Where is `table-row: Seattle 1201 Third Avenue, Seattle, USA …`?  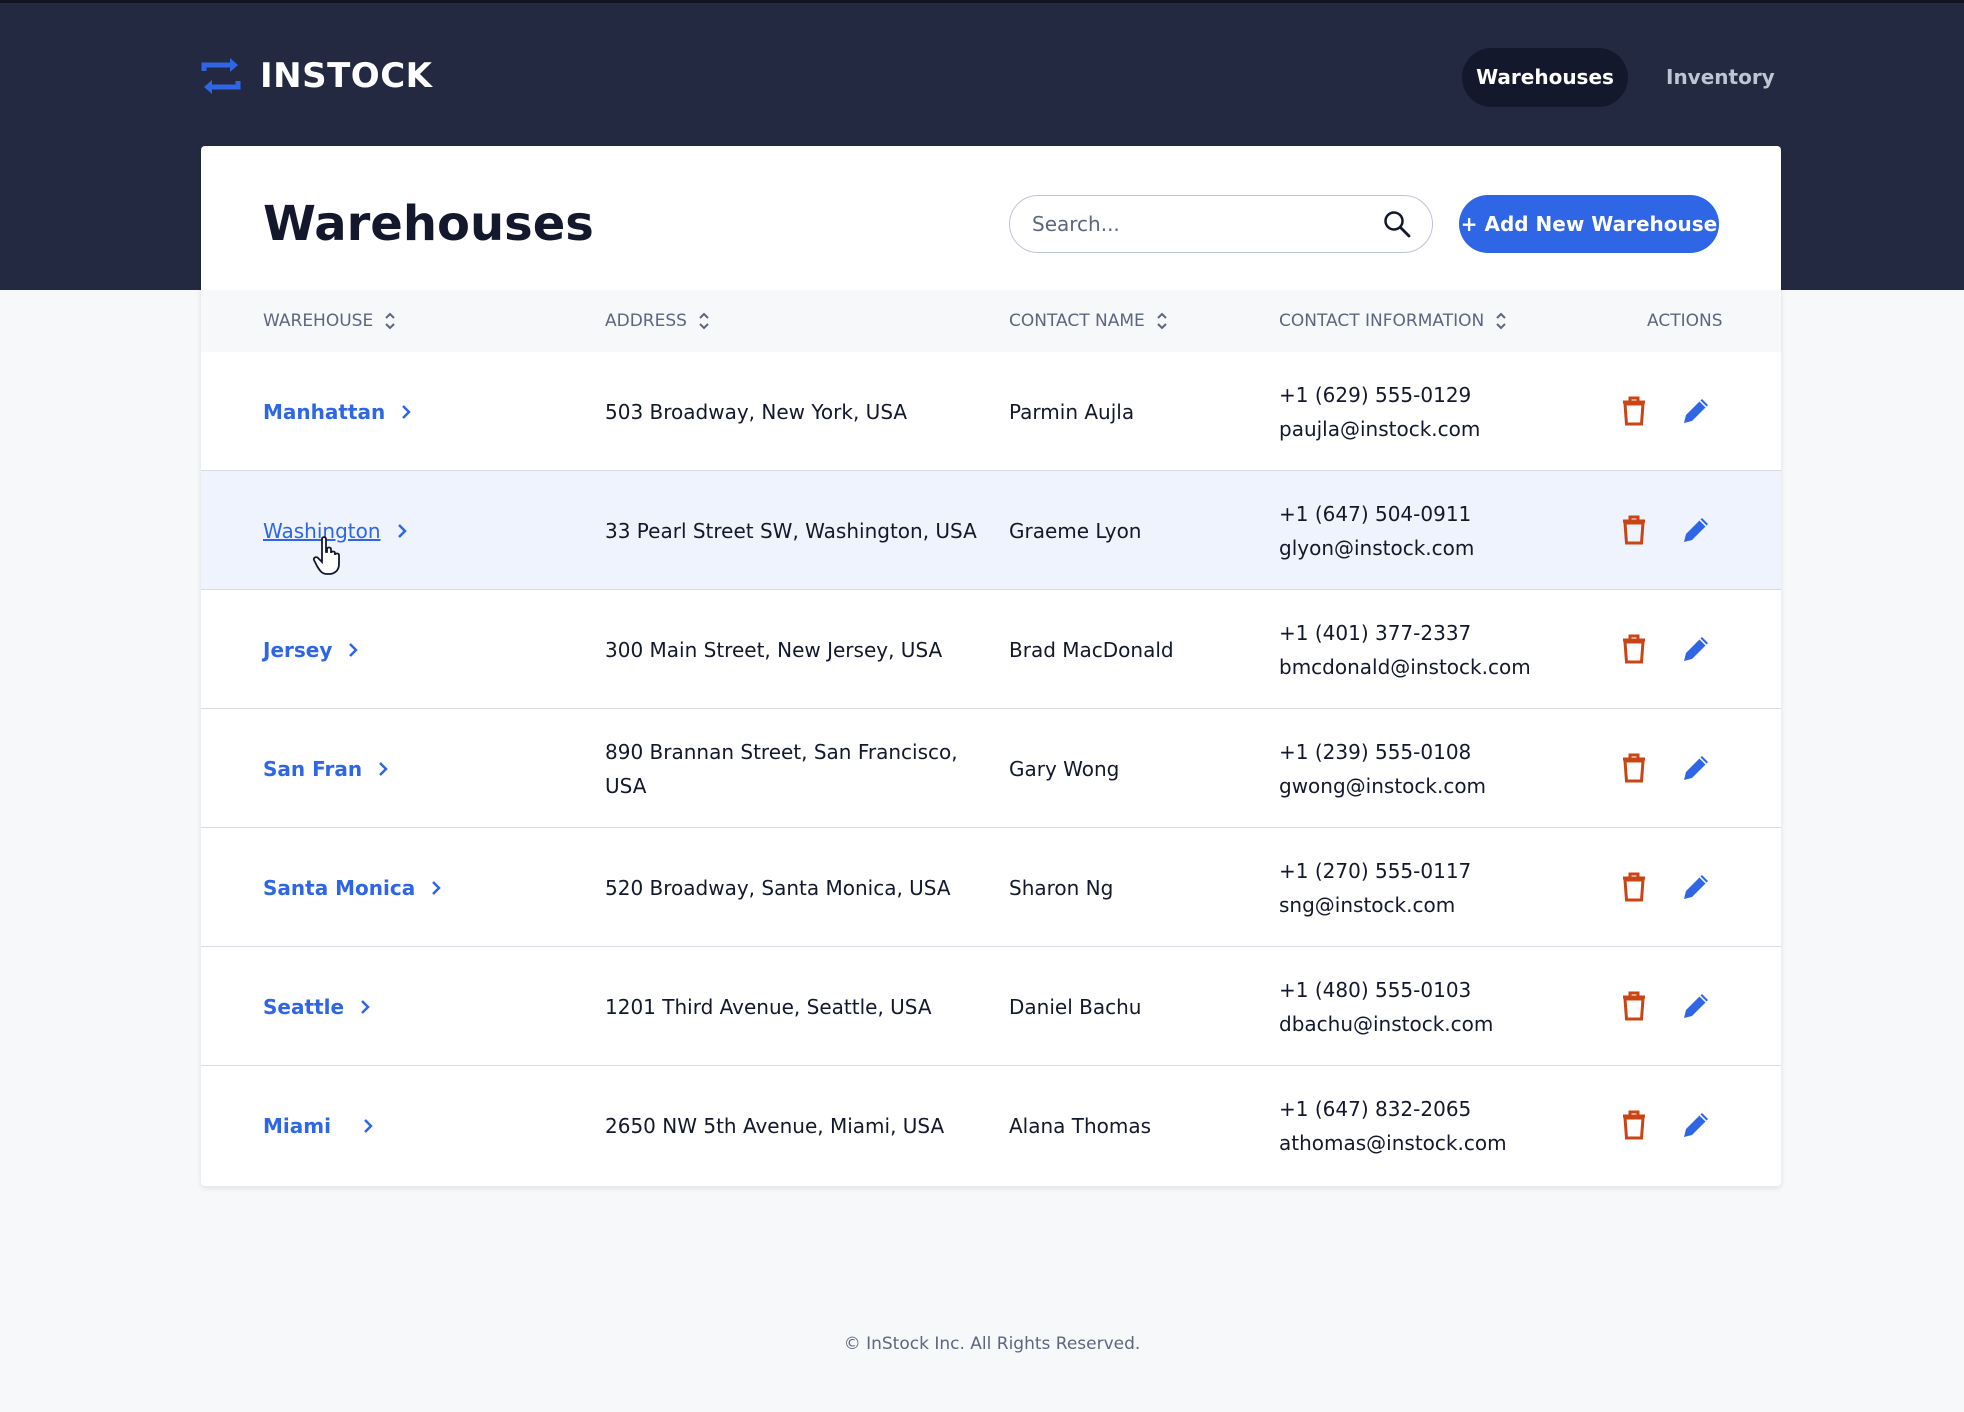
table-row: Seattle 1201 Third Avenue, Seattle, USA … is located at coordinates (991, 1006).